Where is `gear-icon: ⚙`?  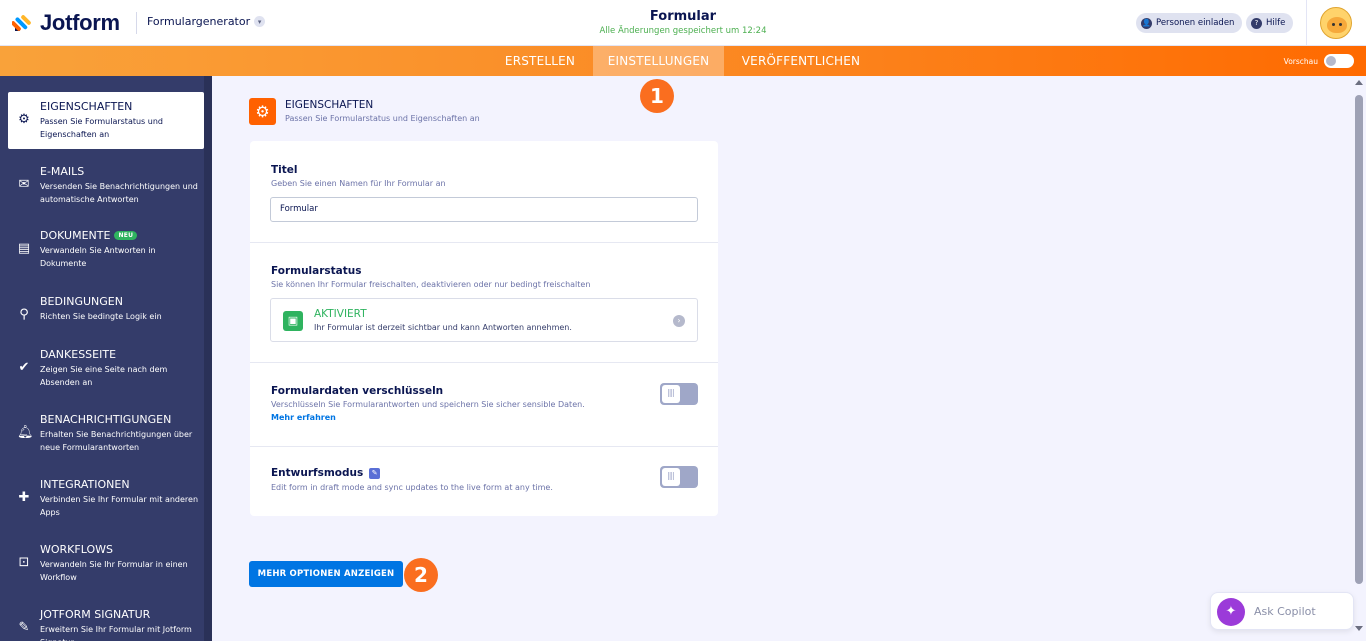 gear-icon: ⚙ is located at coordinates (24, 119).